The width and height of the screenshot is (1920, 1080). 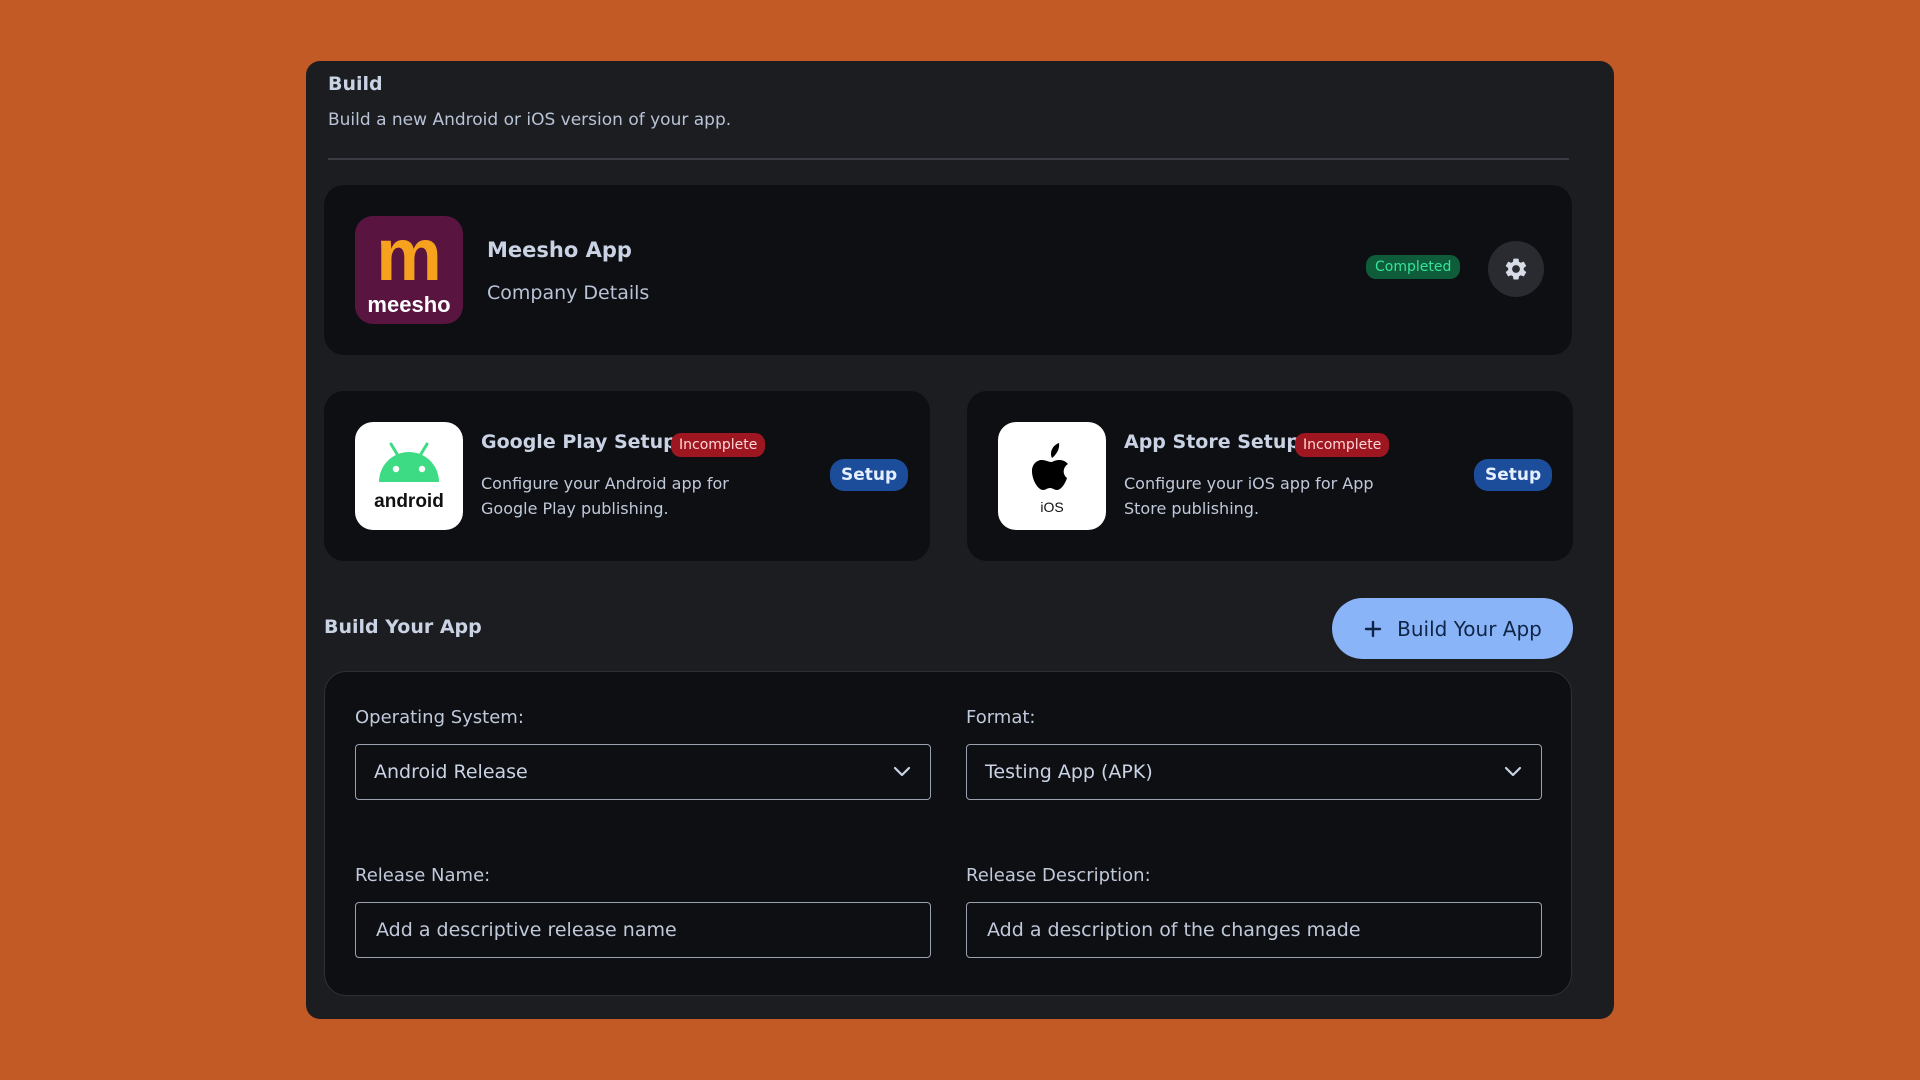 I want to click on os-select-value: Android Release, so click(x=451, y=772).